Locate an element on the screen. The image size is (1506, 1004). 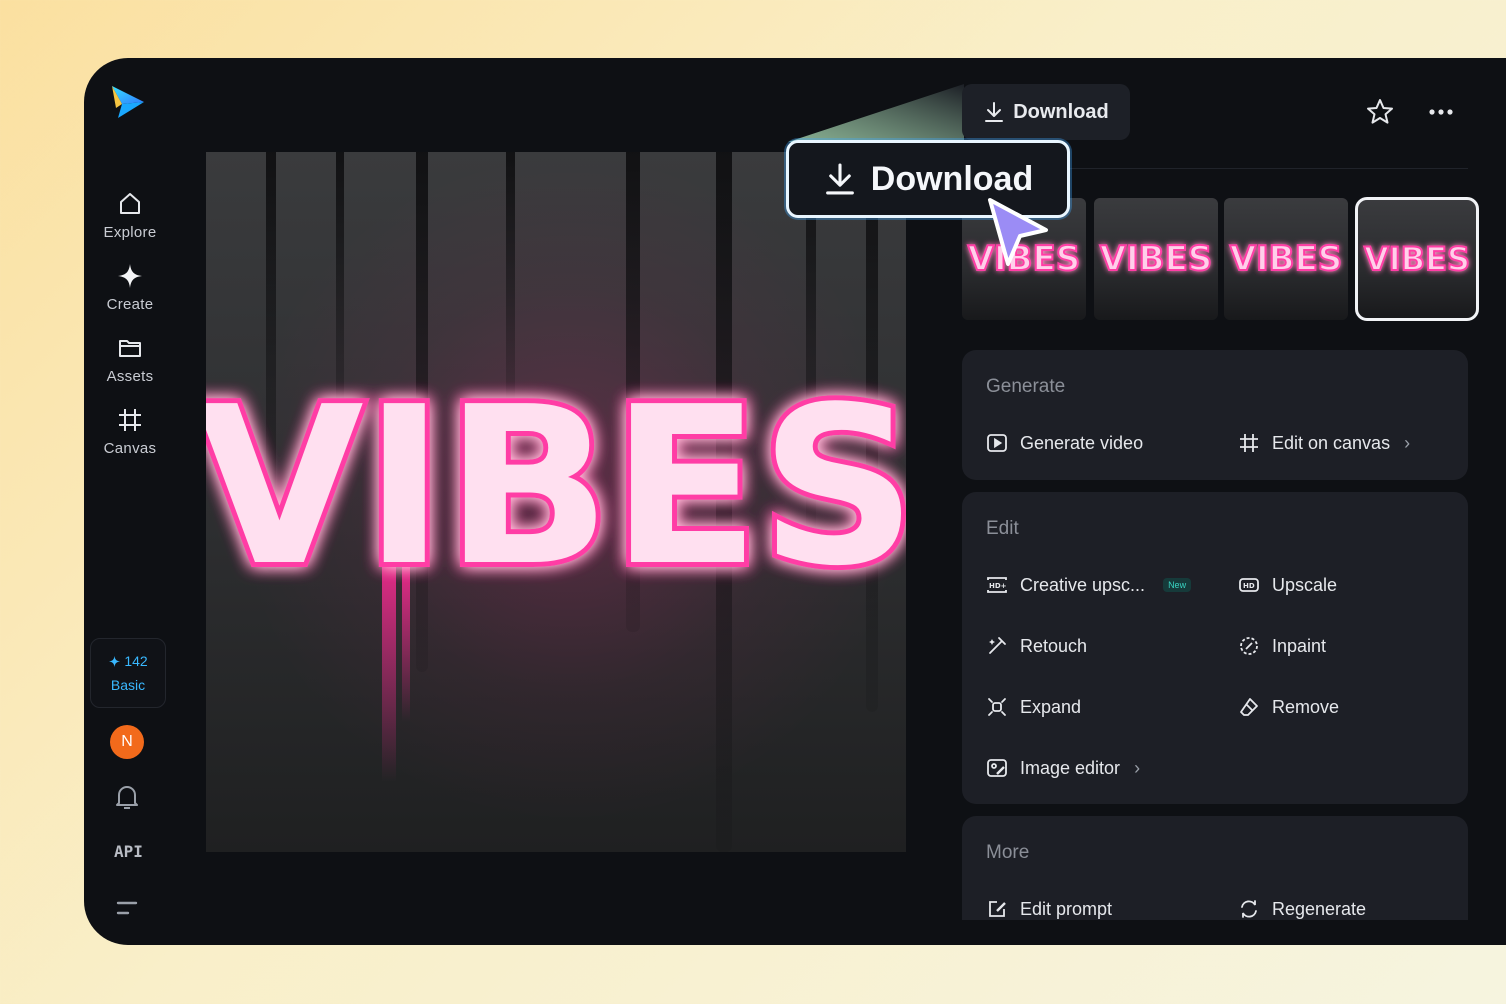
credits-count-value: 142 is located at coordinates (136, 661).